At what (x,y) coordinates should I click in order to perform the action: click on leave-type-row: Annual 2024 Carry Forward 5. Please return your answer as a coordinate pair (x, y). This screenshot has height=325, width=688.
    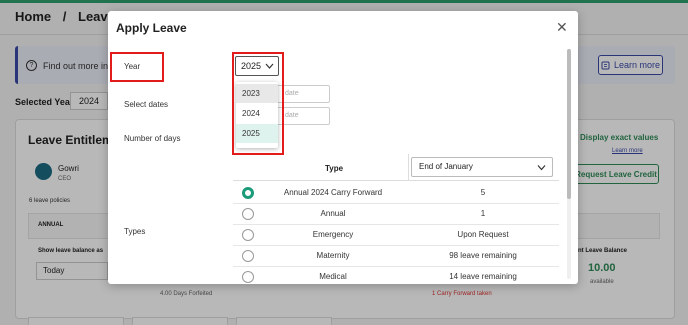
    Looking at the image, I should click on (396, 193).